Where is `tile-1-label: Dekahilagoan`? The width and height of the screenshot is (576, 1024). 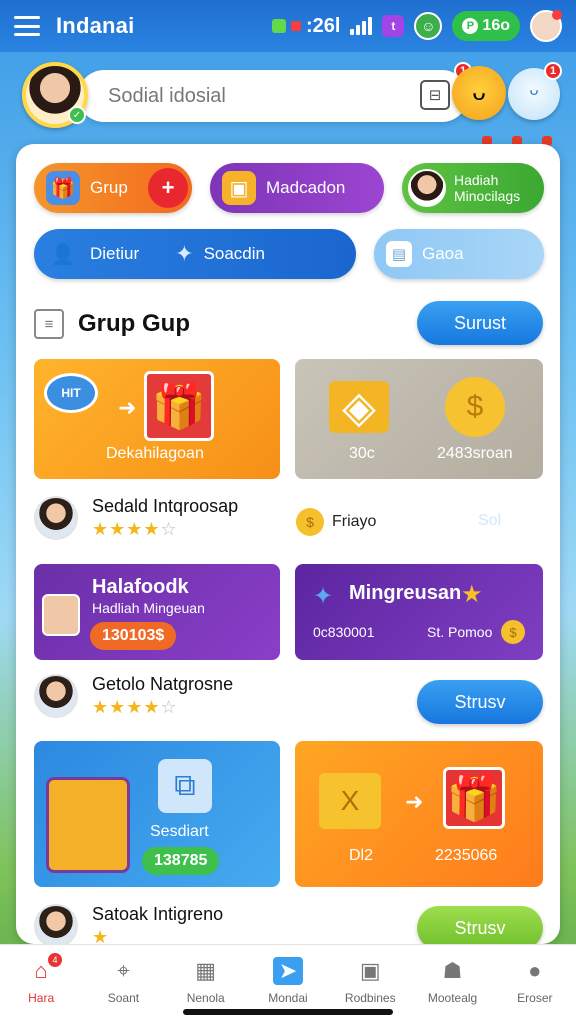
tile-1-label: Dekahilagoan is located at coordinates (155, 453).